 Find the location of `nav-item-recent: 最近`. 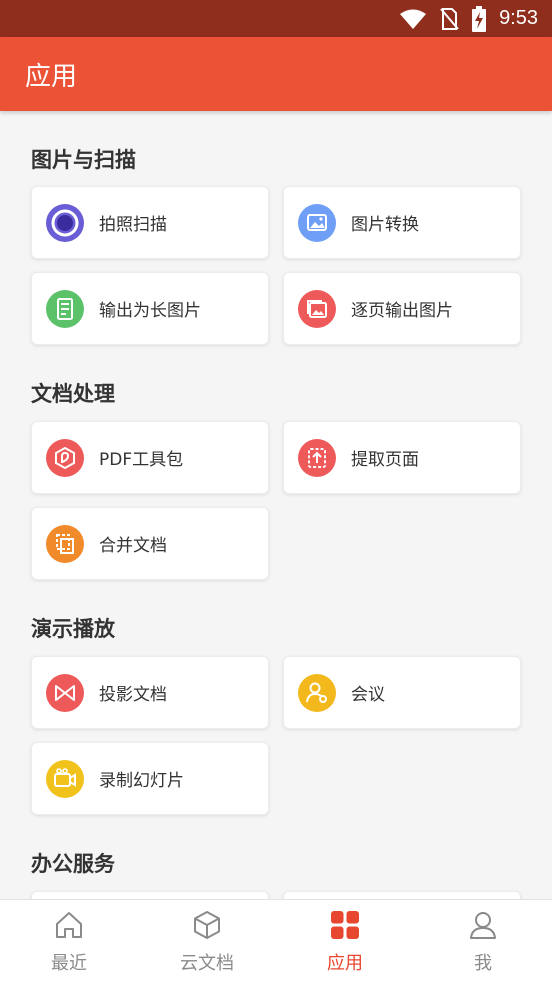

nav-item-recent: 最近 is located at coordinates (69, 941).